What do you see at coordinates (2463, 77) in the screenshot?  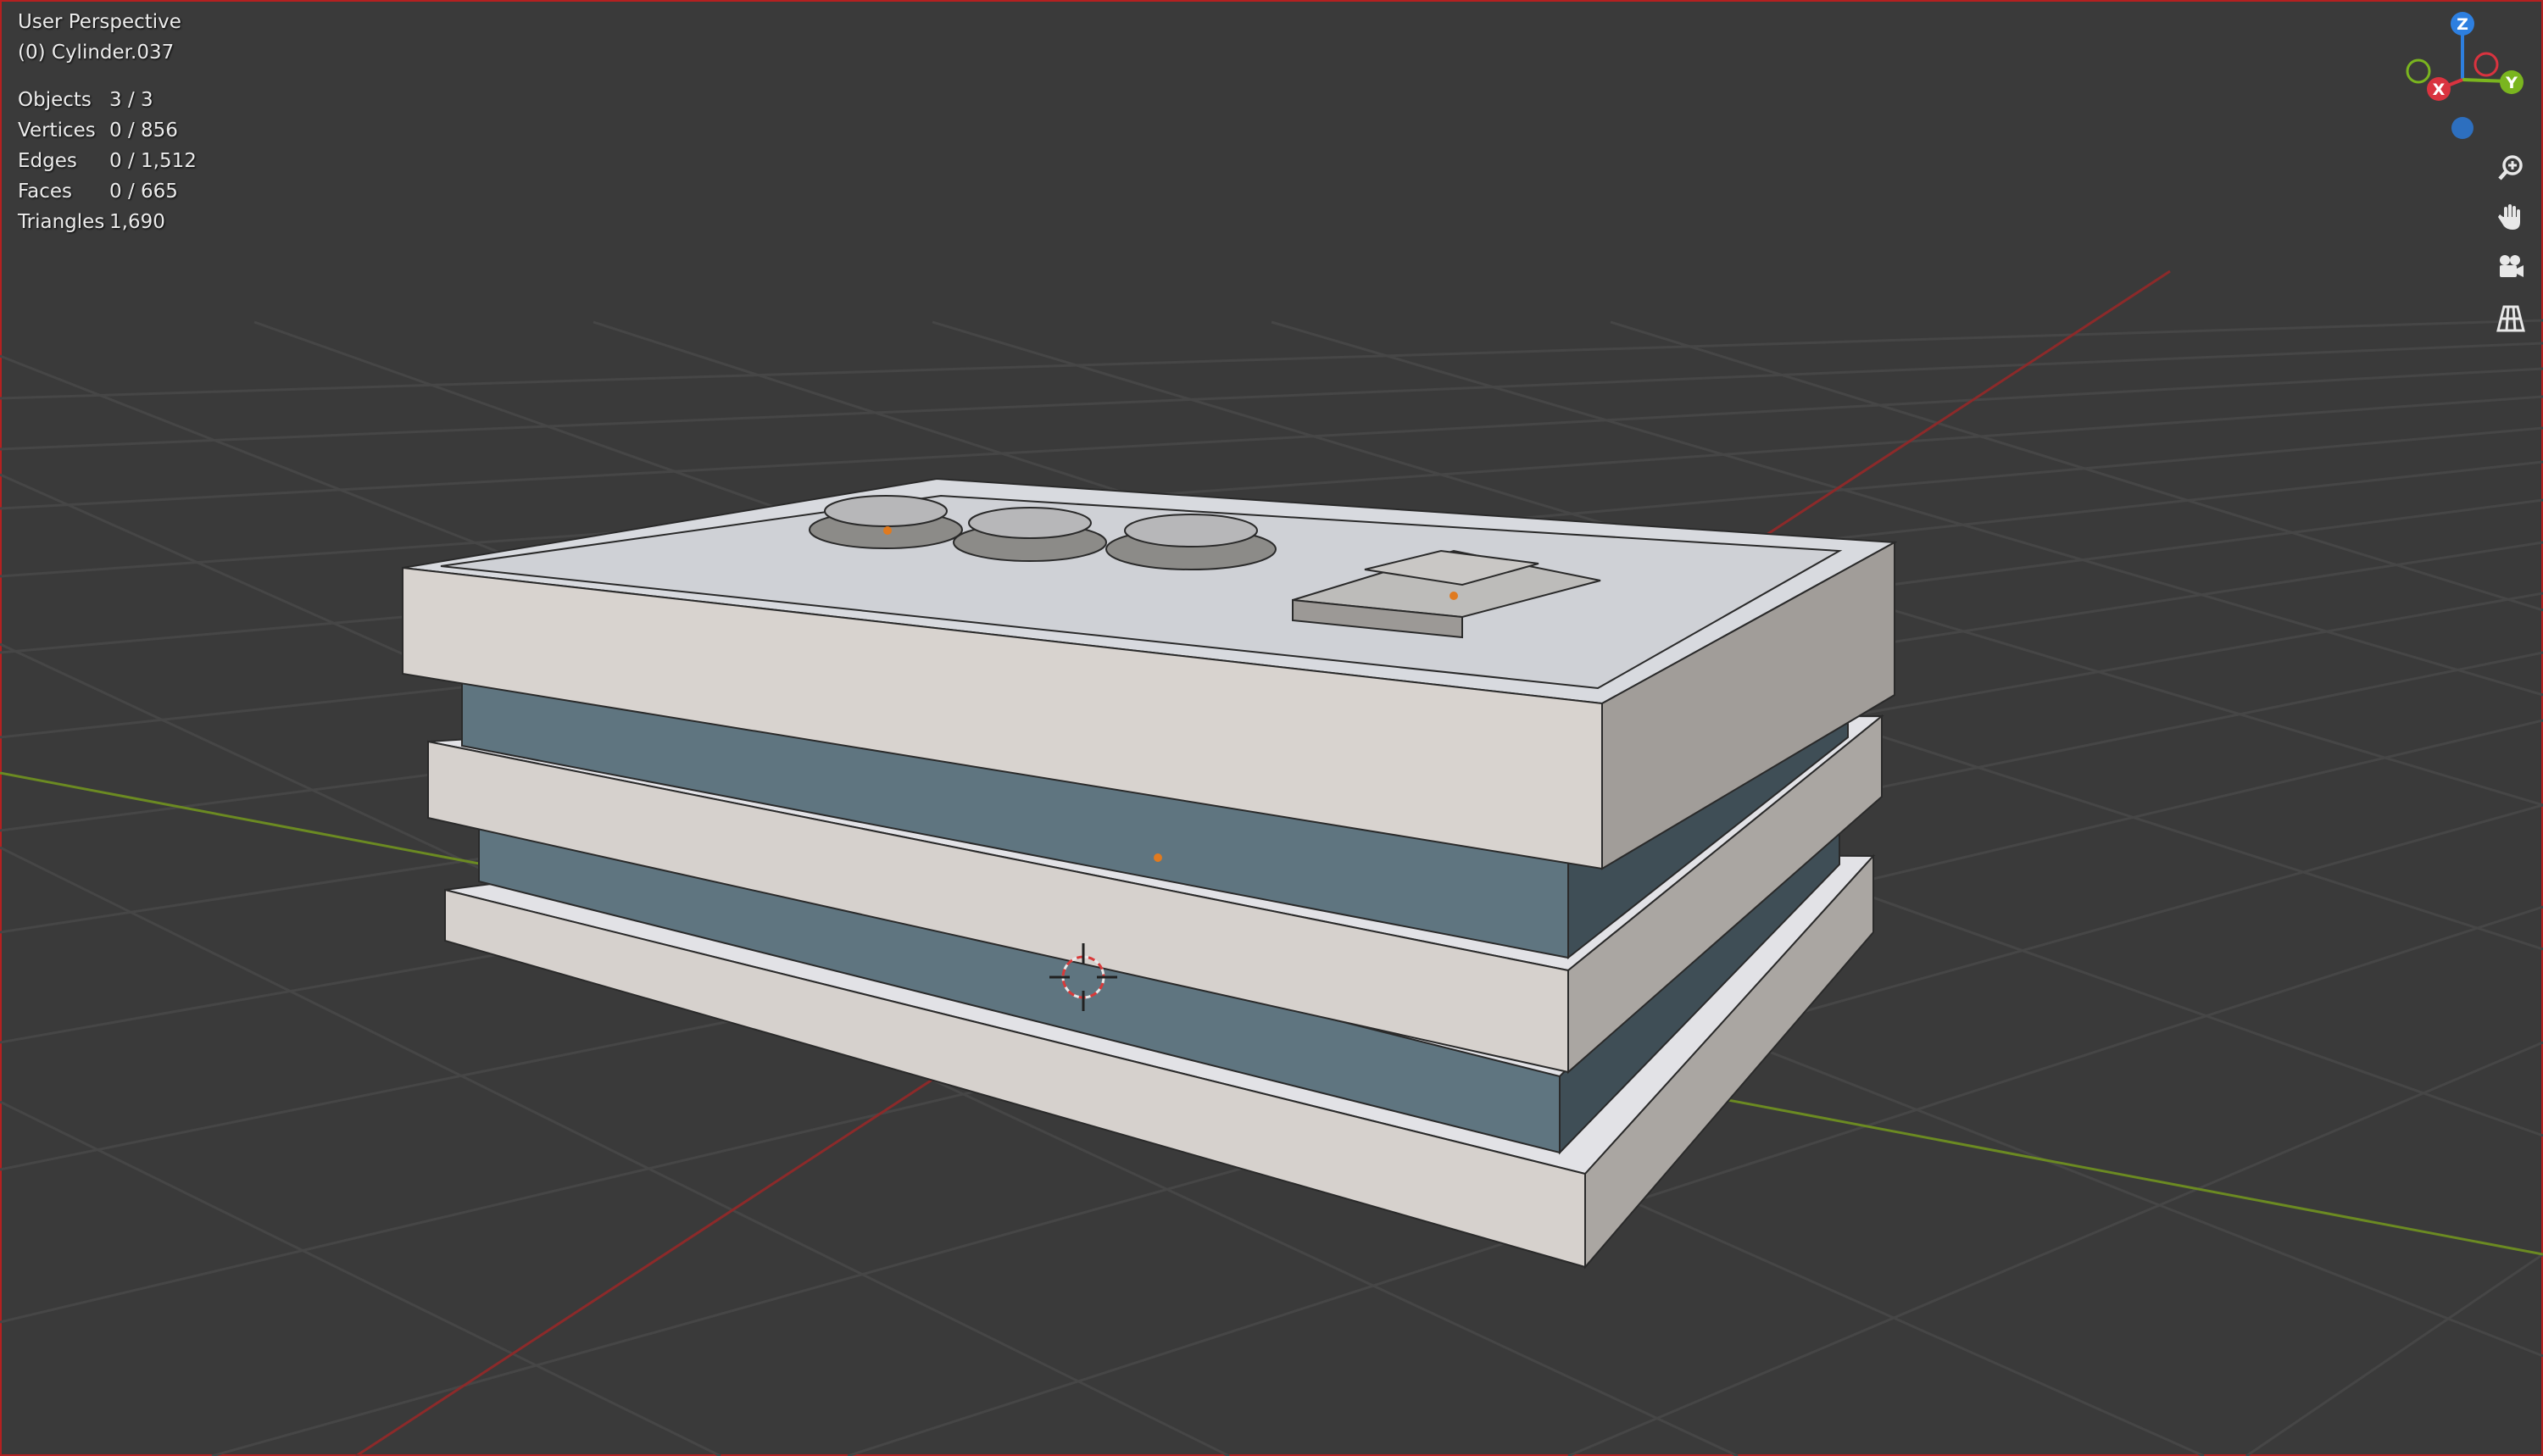 I see `navigation-gizmo: Z Y X` at bounding box center [2463, 77].